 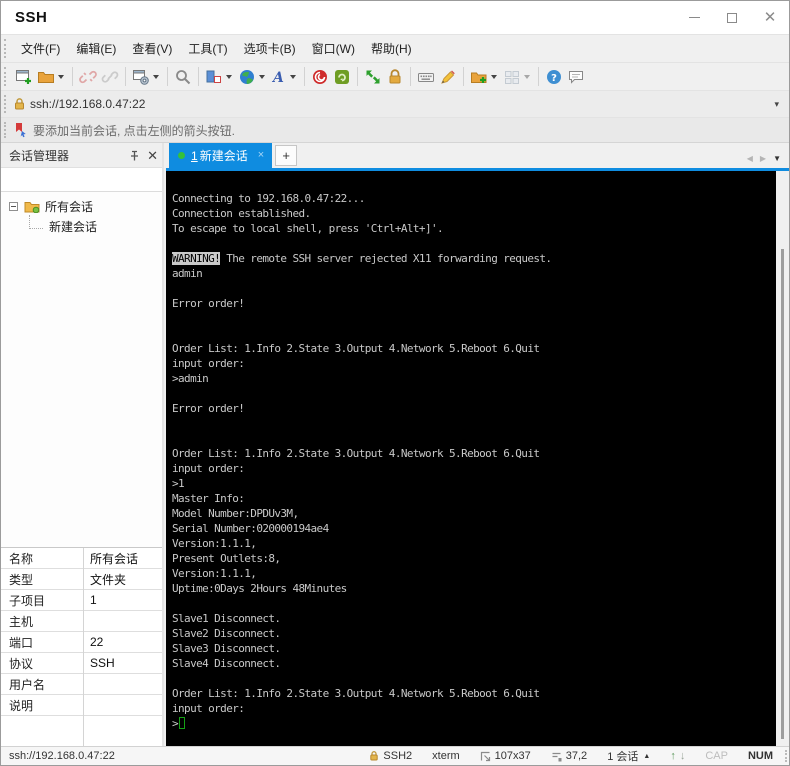 I want to click on tab-close-icon: ×, so click(x=261, y=155).